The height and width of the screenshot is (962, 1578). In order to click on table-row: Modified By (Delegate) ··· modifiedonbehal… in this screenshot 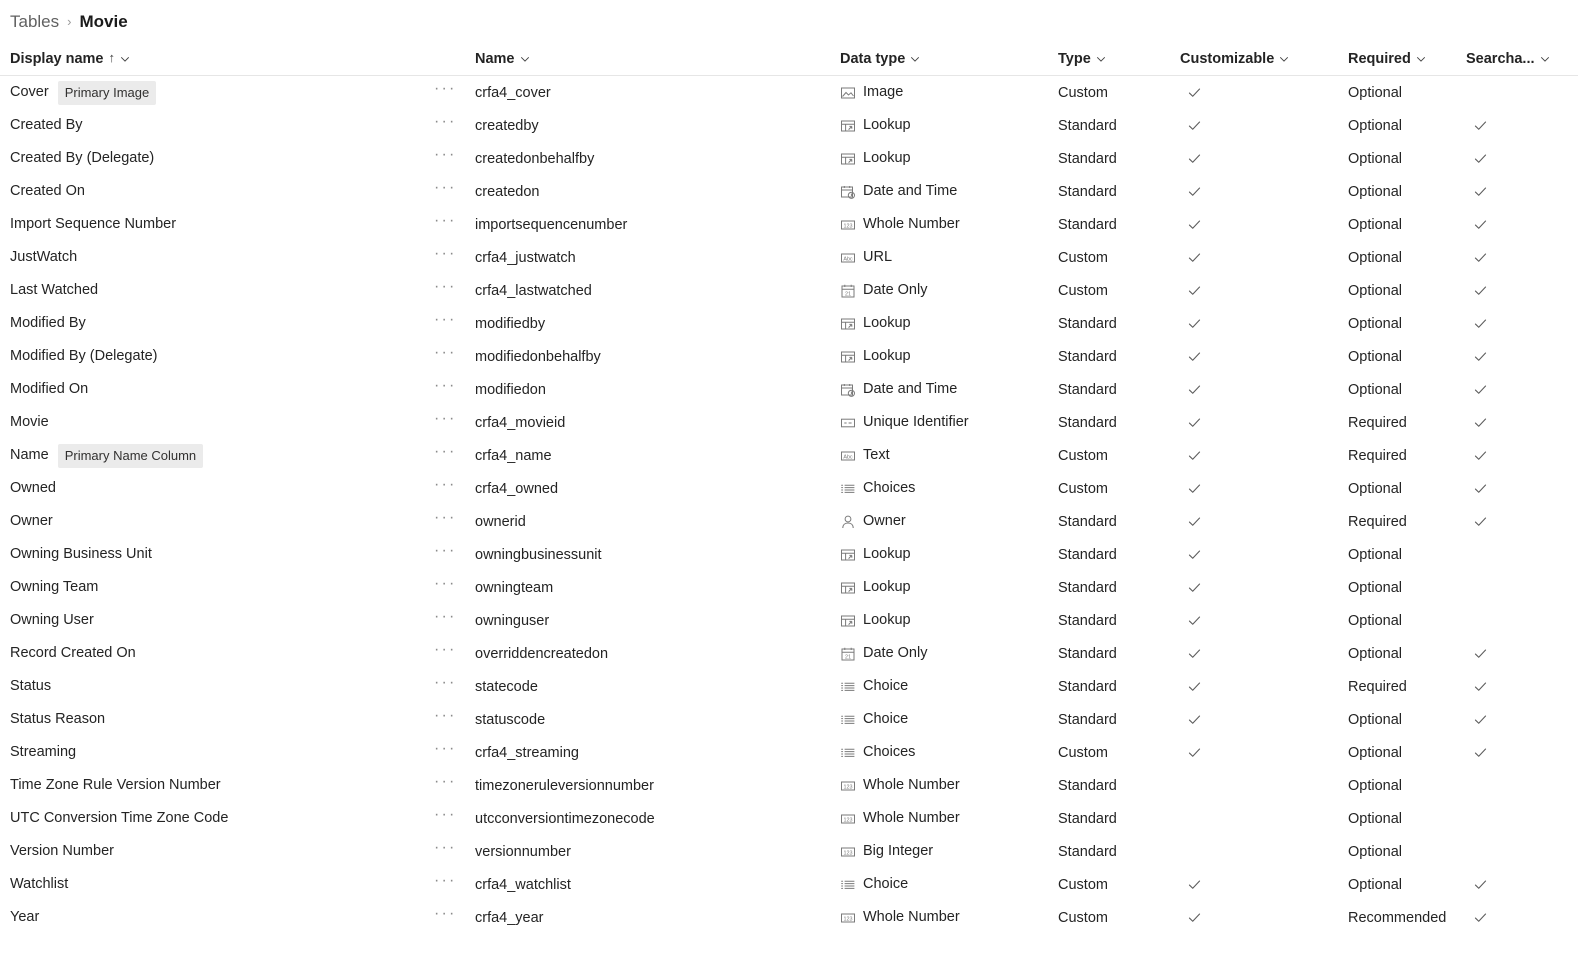, I will do `click(789, 356)`.